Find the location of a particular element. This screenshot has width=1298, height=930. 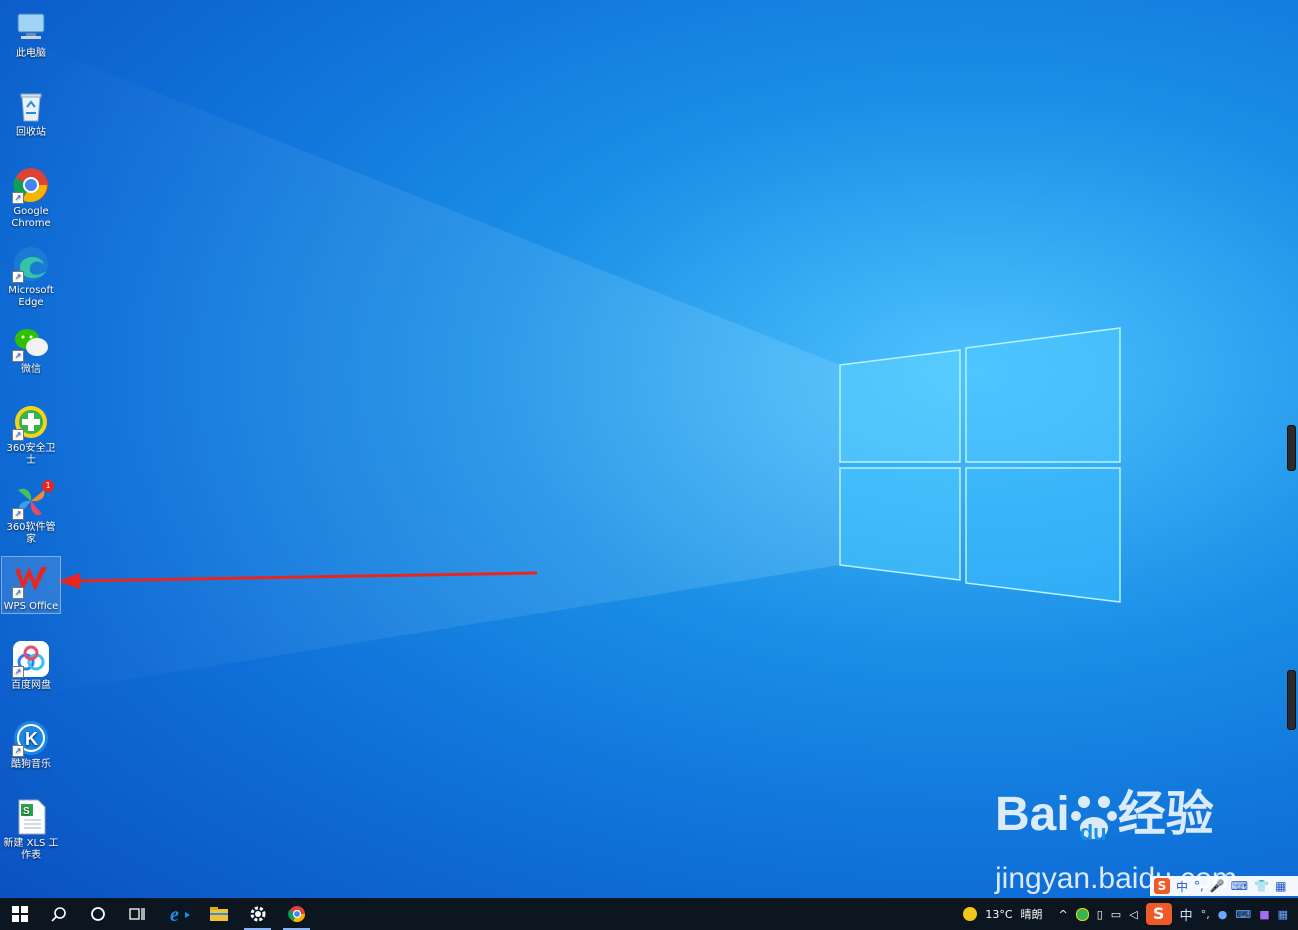

chrome-icon: ↗ is located at coordinates (31, 185).